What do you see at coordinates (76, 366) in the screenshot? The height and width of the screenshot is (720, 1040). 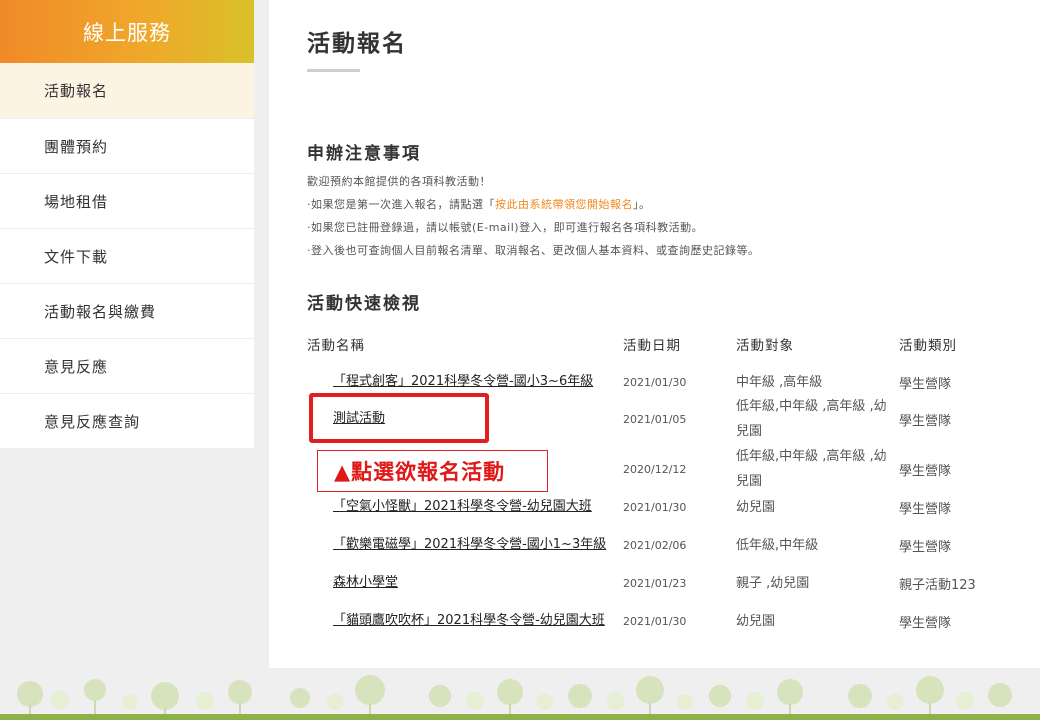 I see `sidebar-item-label: 意見反應` at bounding box center [76, 366].